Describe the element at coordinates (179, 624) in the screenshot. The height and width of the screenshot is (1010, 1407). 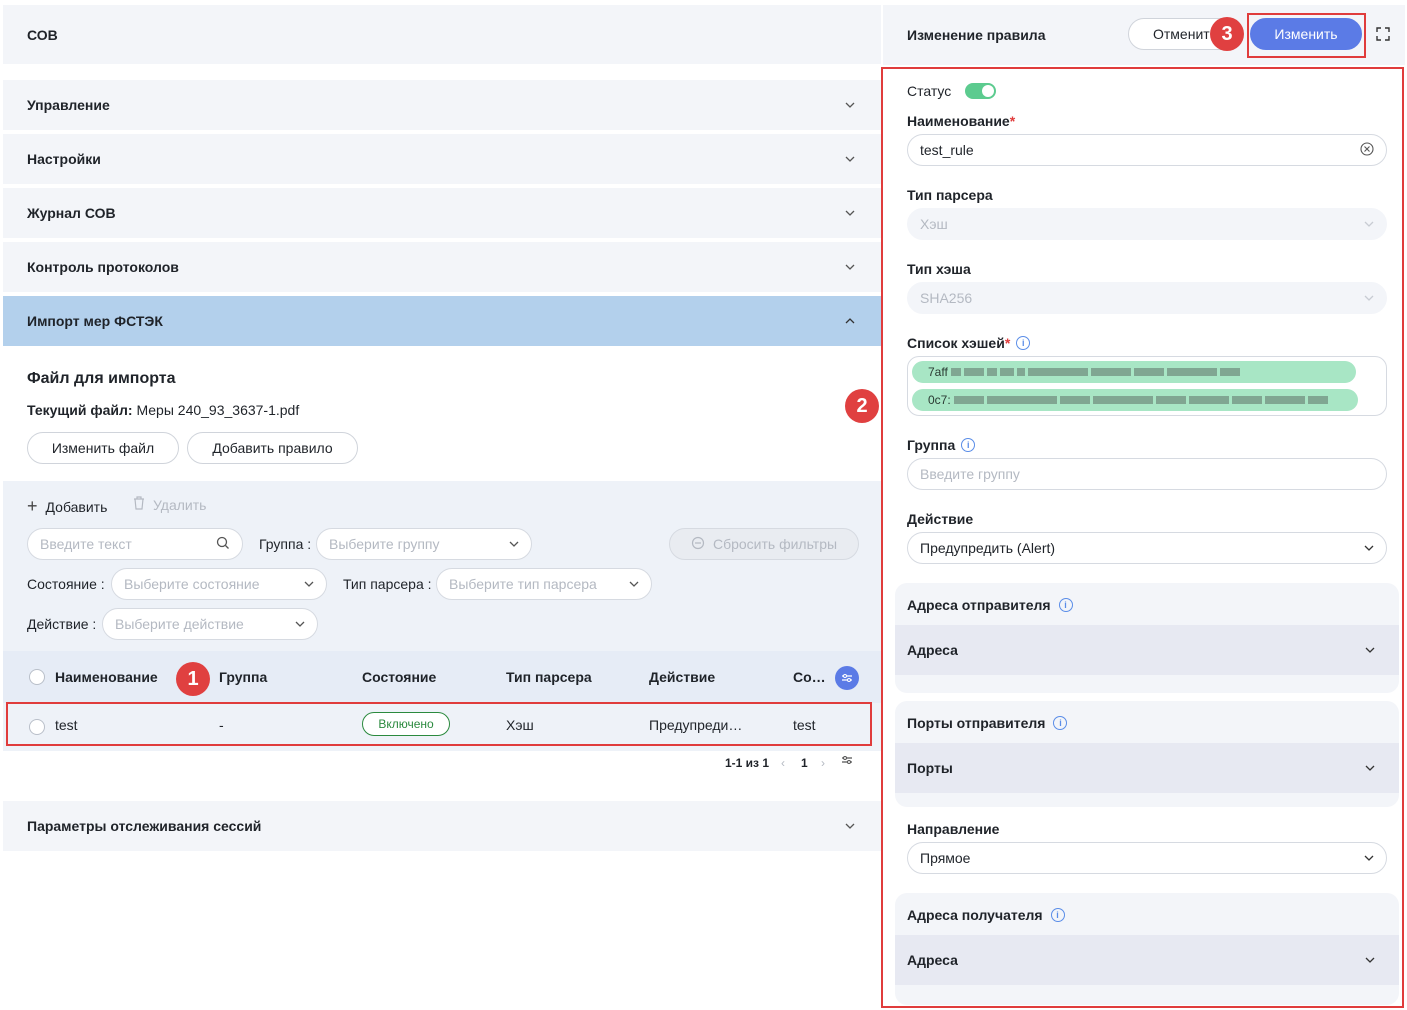
I see `action-placeholder: Выберите действие` at that location.